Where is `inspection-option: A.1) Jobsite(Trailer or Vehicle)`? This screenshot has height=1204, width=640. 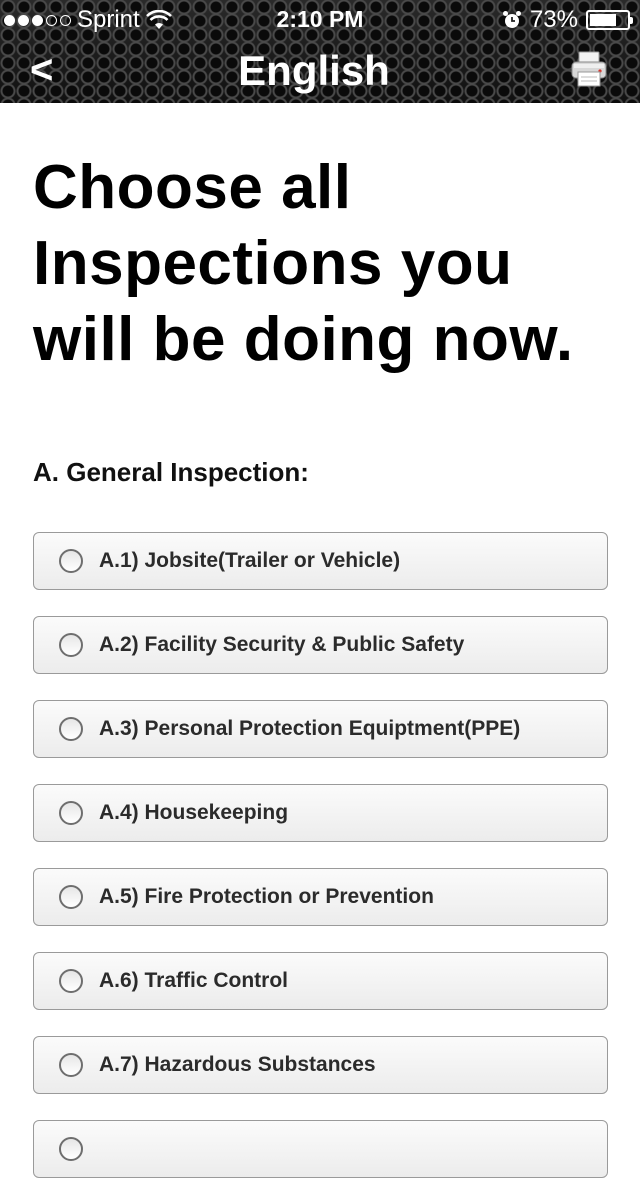 inspection-option: A.1) Jobsite(Trailer or Vehicle) is located at coordinates (320, 561).